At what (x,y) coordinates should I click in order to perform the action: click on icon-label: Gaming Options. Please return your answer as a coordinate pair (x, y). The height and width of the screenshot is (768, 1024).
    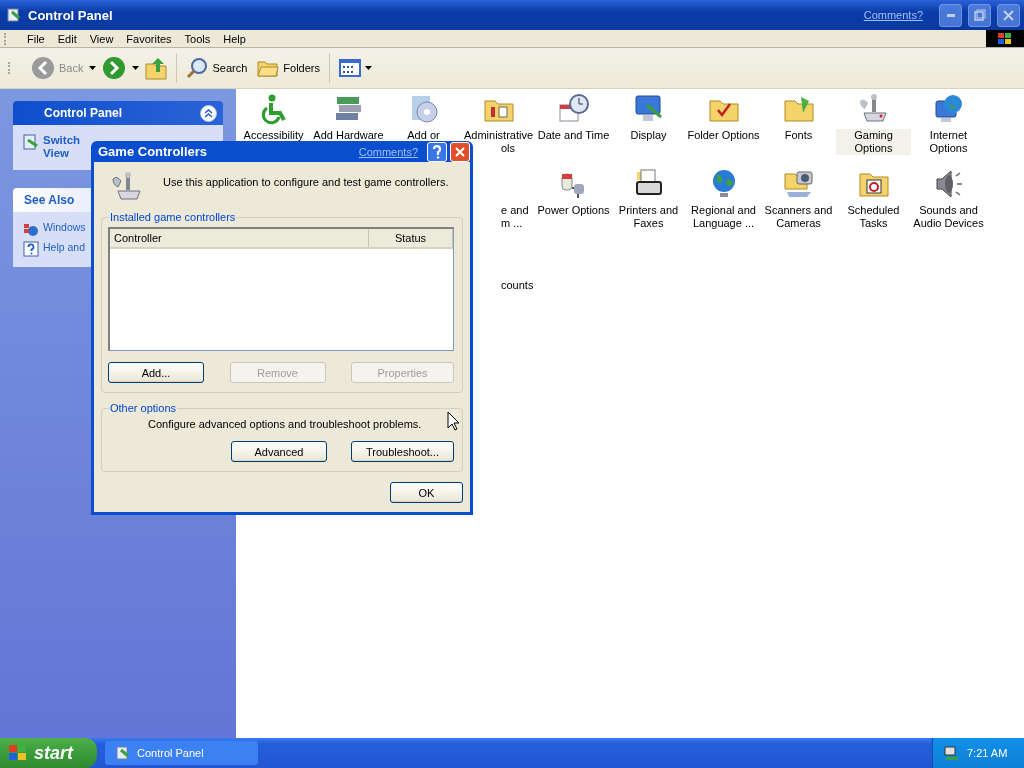
    Looking at the image, I should click on (873, 142).